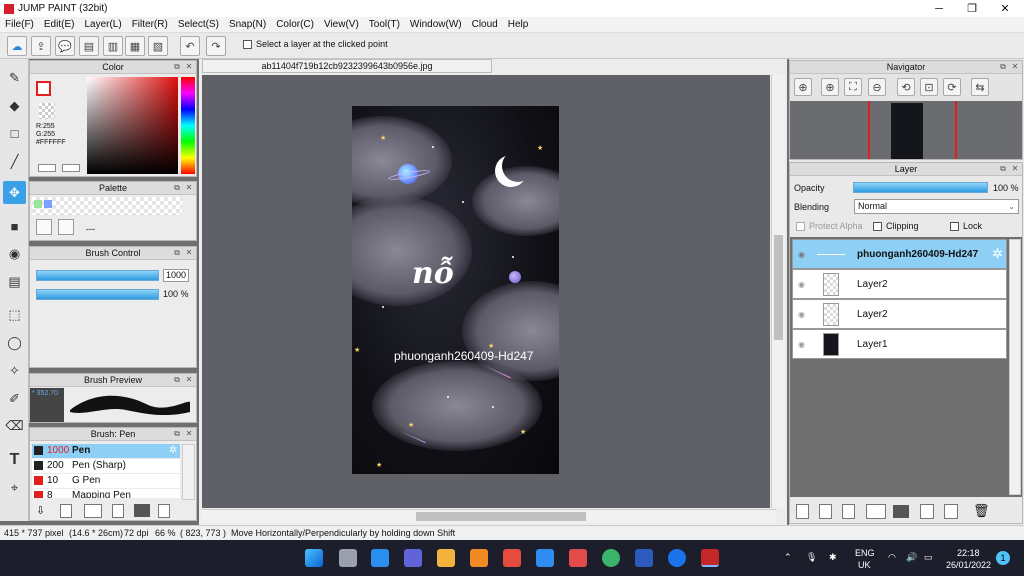 Image resolution: width=1024 pixels, height=576 pixels. I want to click on fit-icon: ⛶, so click(853, 87).